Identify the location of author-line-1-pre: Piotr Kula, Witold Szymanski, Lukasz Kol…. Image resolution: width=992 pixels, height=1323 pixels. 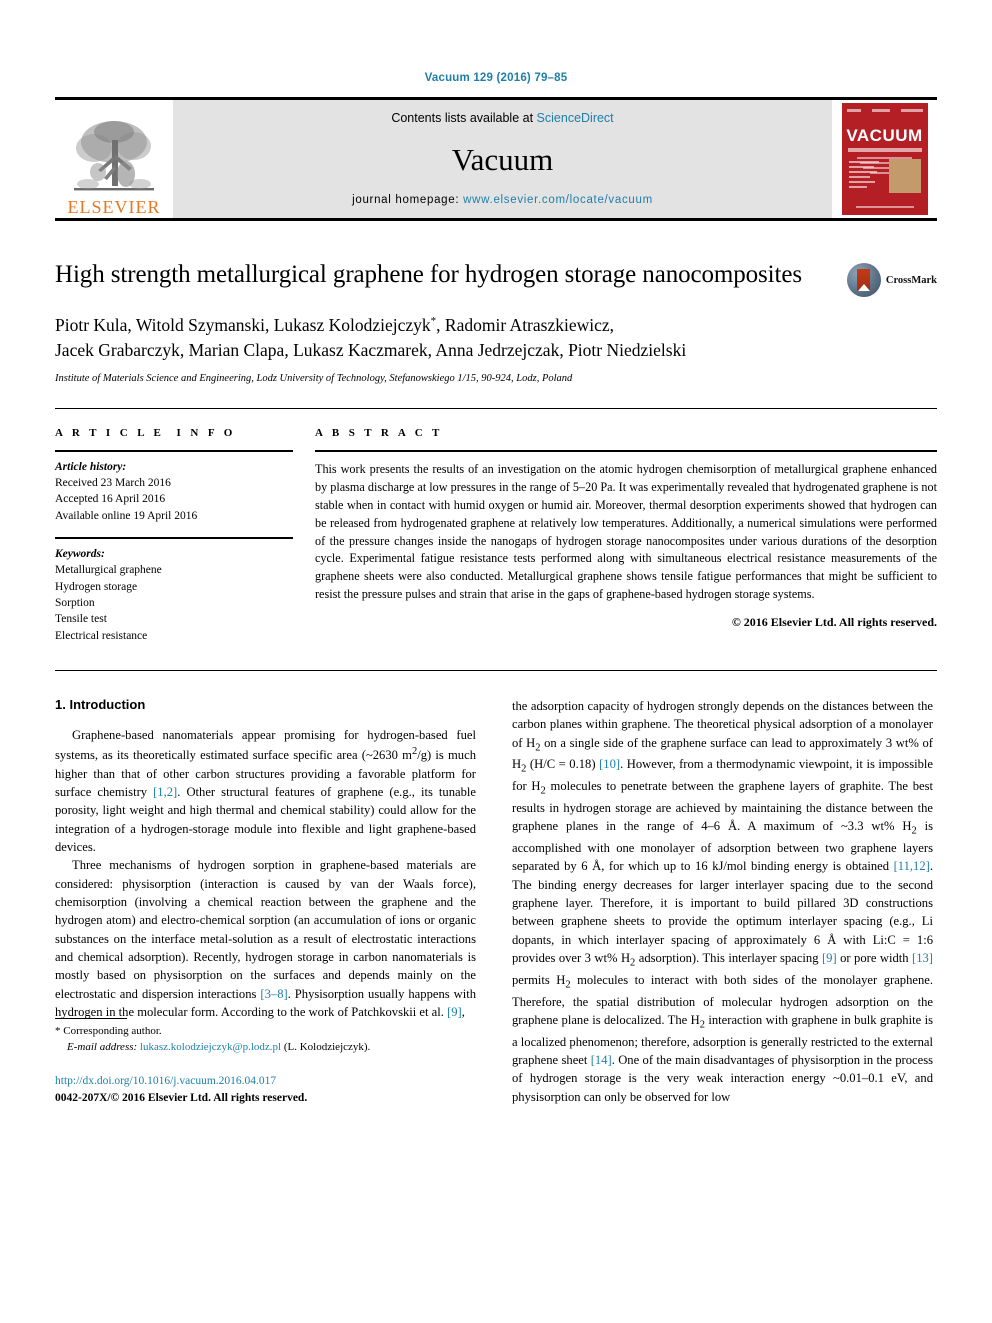
(243, 325).